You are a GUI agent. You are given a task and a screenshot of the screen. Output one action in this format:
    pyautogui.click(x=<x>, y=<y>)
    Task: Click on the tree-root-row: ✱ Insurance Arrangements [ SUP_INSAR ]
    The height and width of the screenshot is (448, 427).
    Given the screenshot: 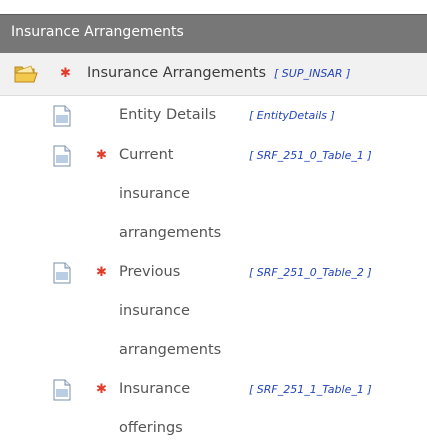 What is the action you would take?
    pyautogui.click(x=213, y=74)
    